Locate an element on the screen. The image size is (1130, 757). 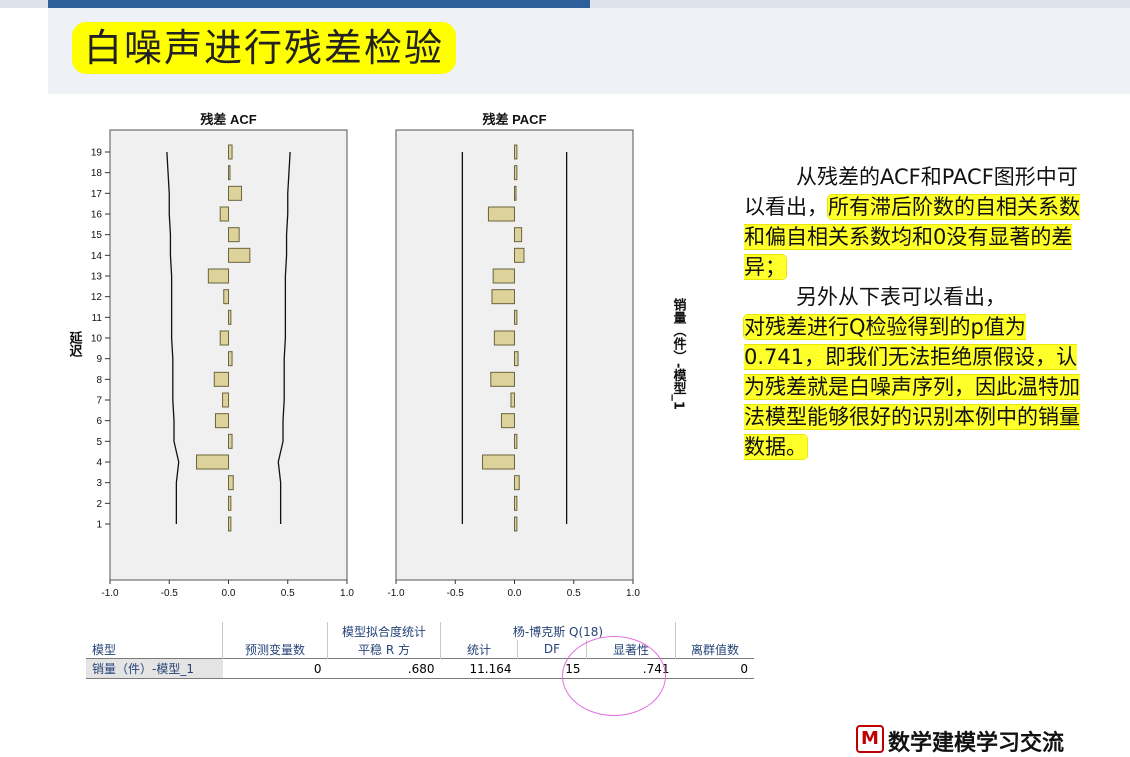
col-statistic: 统计 is located at coordinates (479, 649).